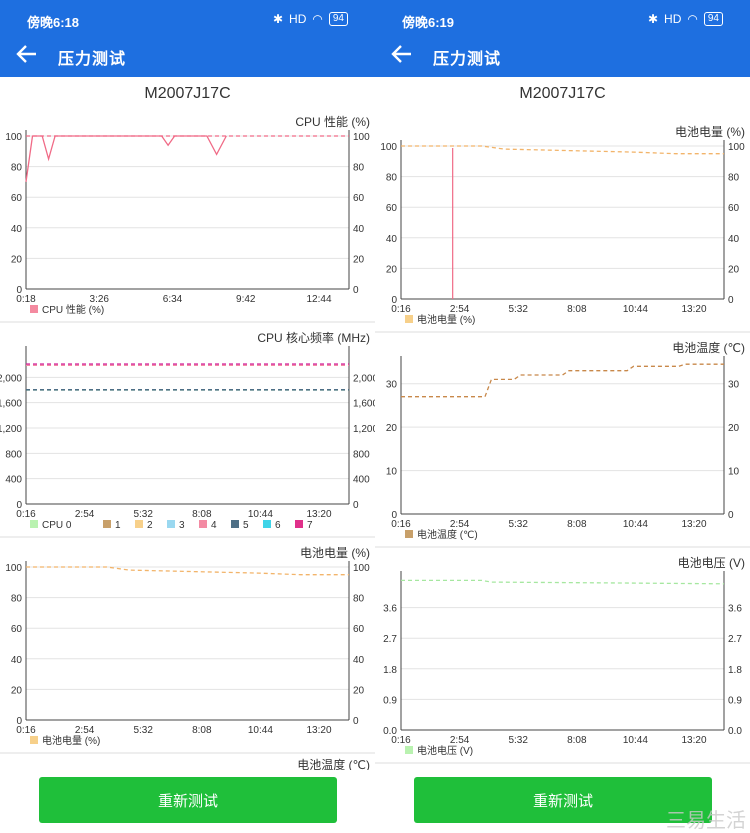 The height and width of the screenshot is (833, 750). I want to click on y-tick-label-right: 800, so click(361, 454).